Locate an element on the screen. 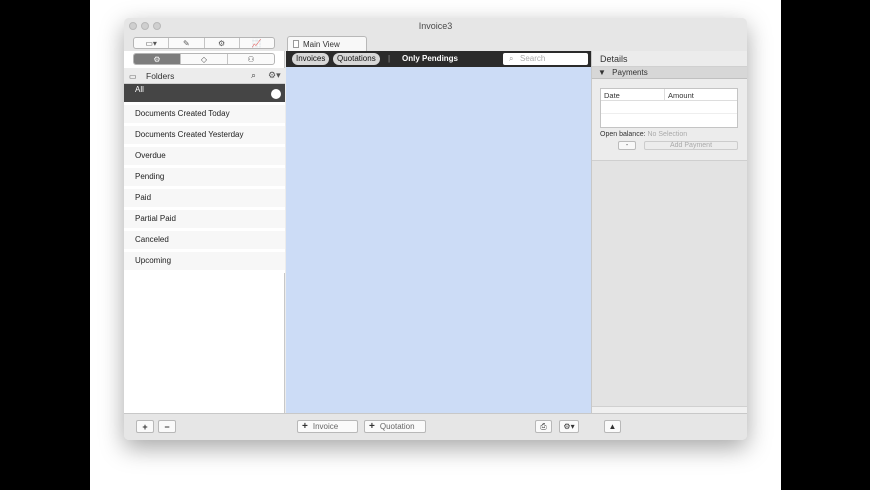  tab-main-view-label: Main View is located at coordinates (321, 44).